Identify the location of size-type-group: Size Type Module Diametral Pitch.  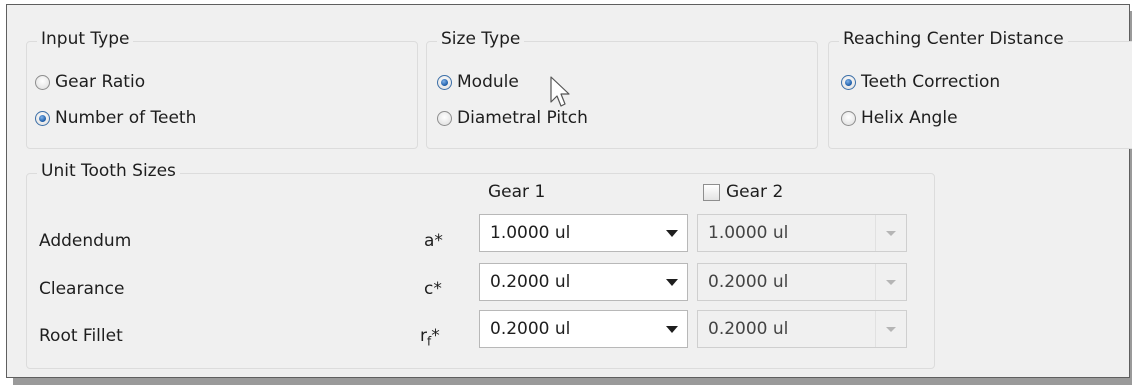
(622, 89).